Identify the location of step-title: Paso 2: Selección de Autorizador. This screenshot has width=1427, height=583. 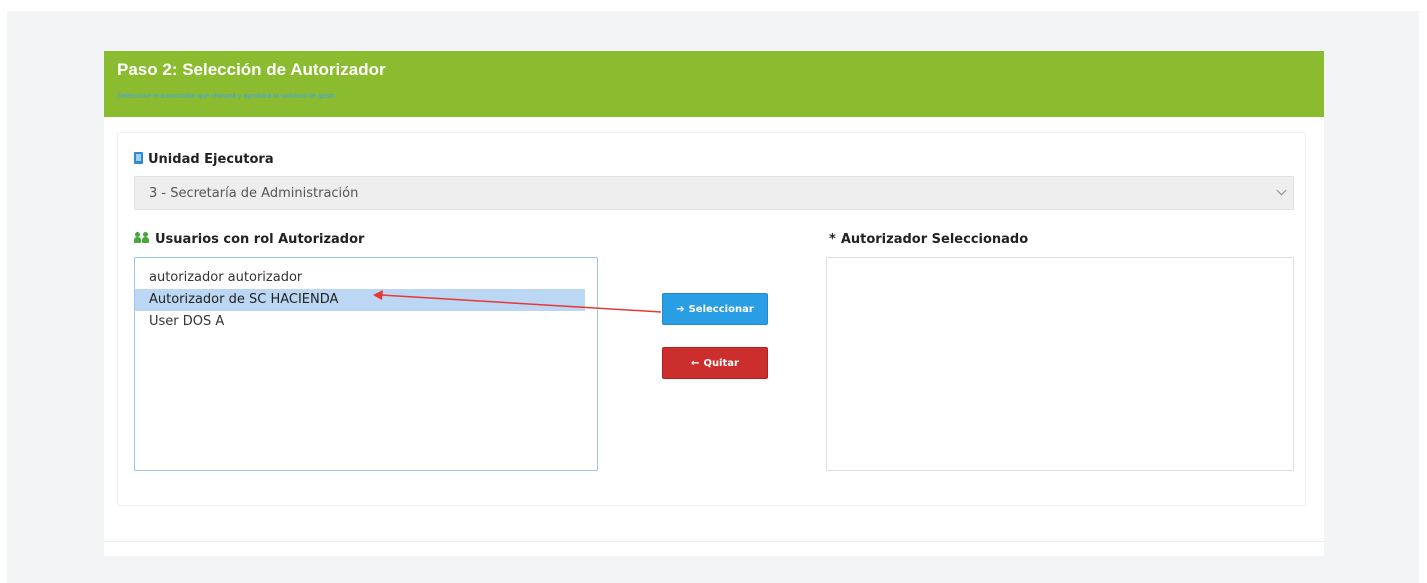
(251, 69).